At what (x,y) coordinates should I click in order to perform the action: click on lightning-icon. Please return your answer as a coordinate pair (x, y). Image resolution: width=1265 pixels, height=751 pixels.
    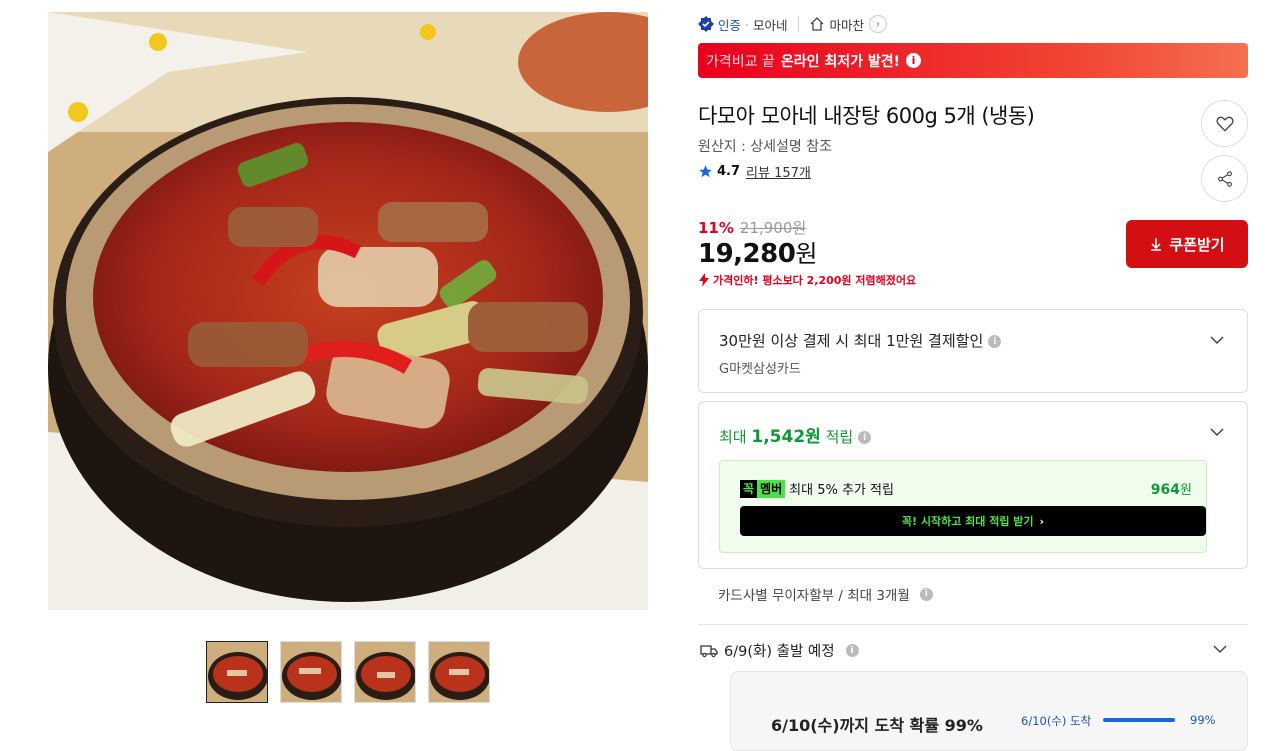
    Looking at the image, I should click on (704, 280).